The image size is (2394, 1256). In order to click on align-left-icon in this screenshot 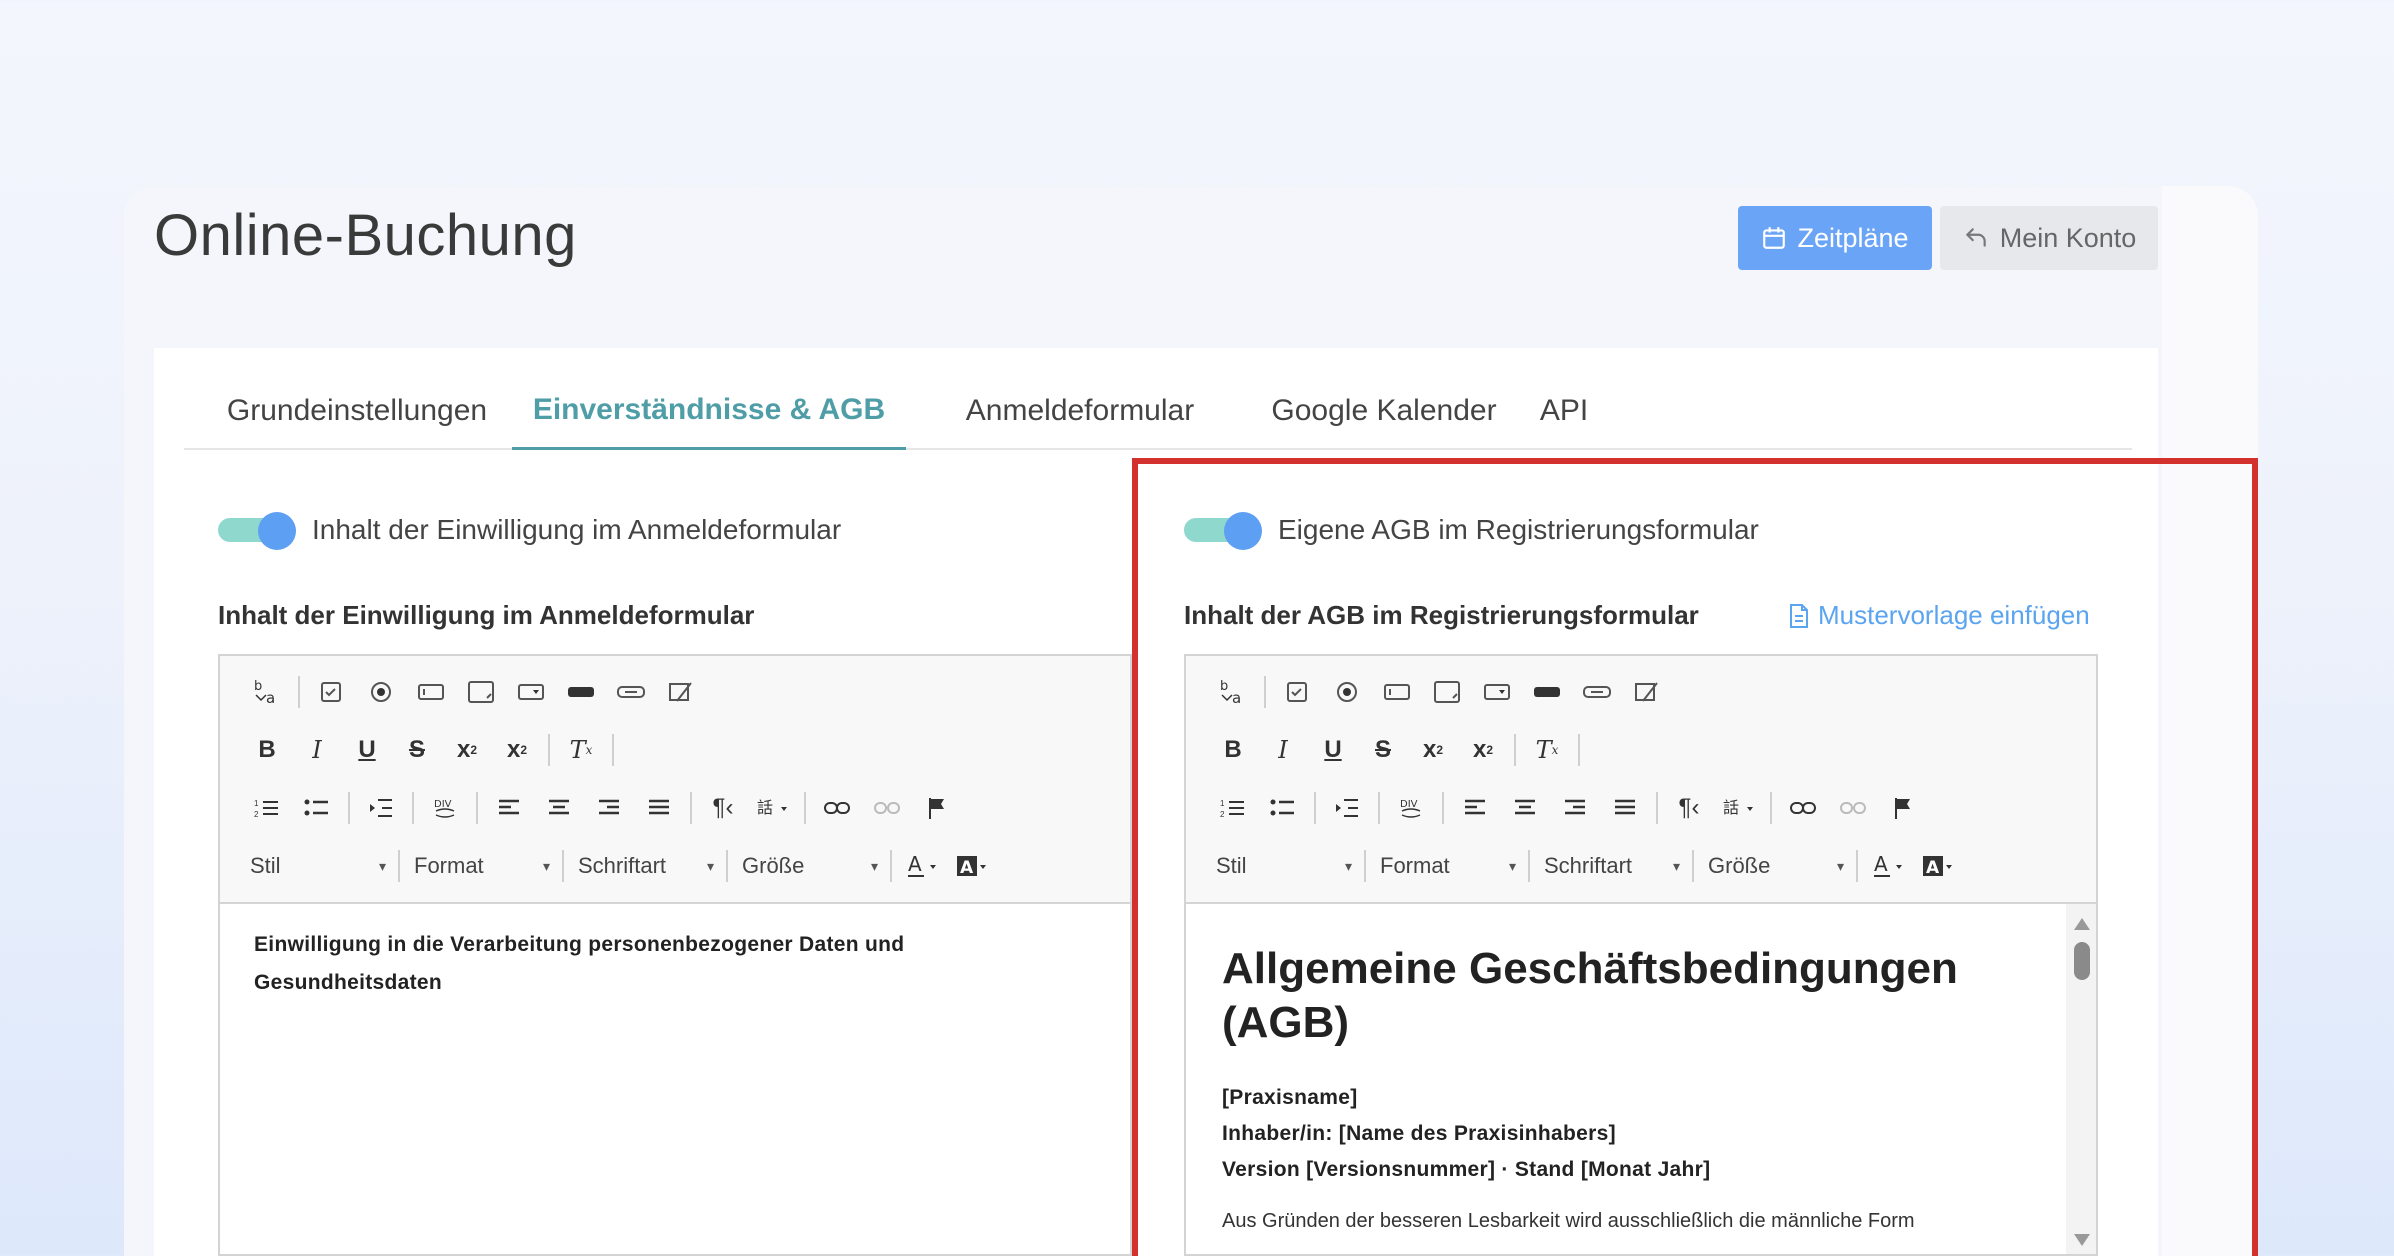, I will do `click(509, 808)`.